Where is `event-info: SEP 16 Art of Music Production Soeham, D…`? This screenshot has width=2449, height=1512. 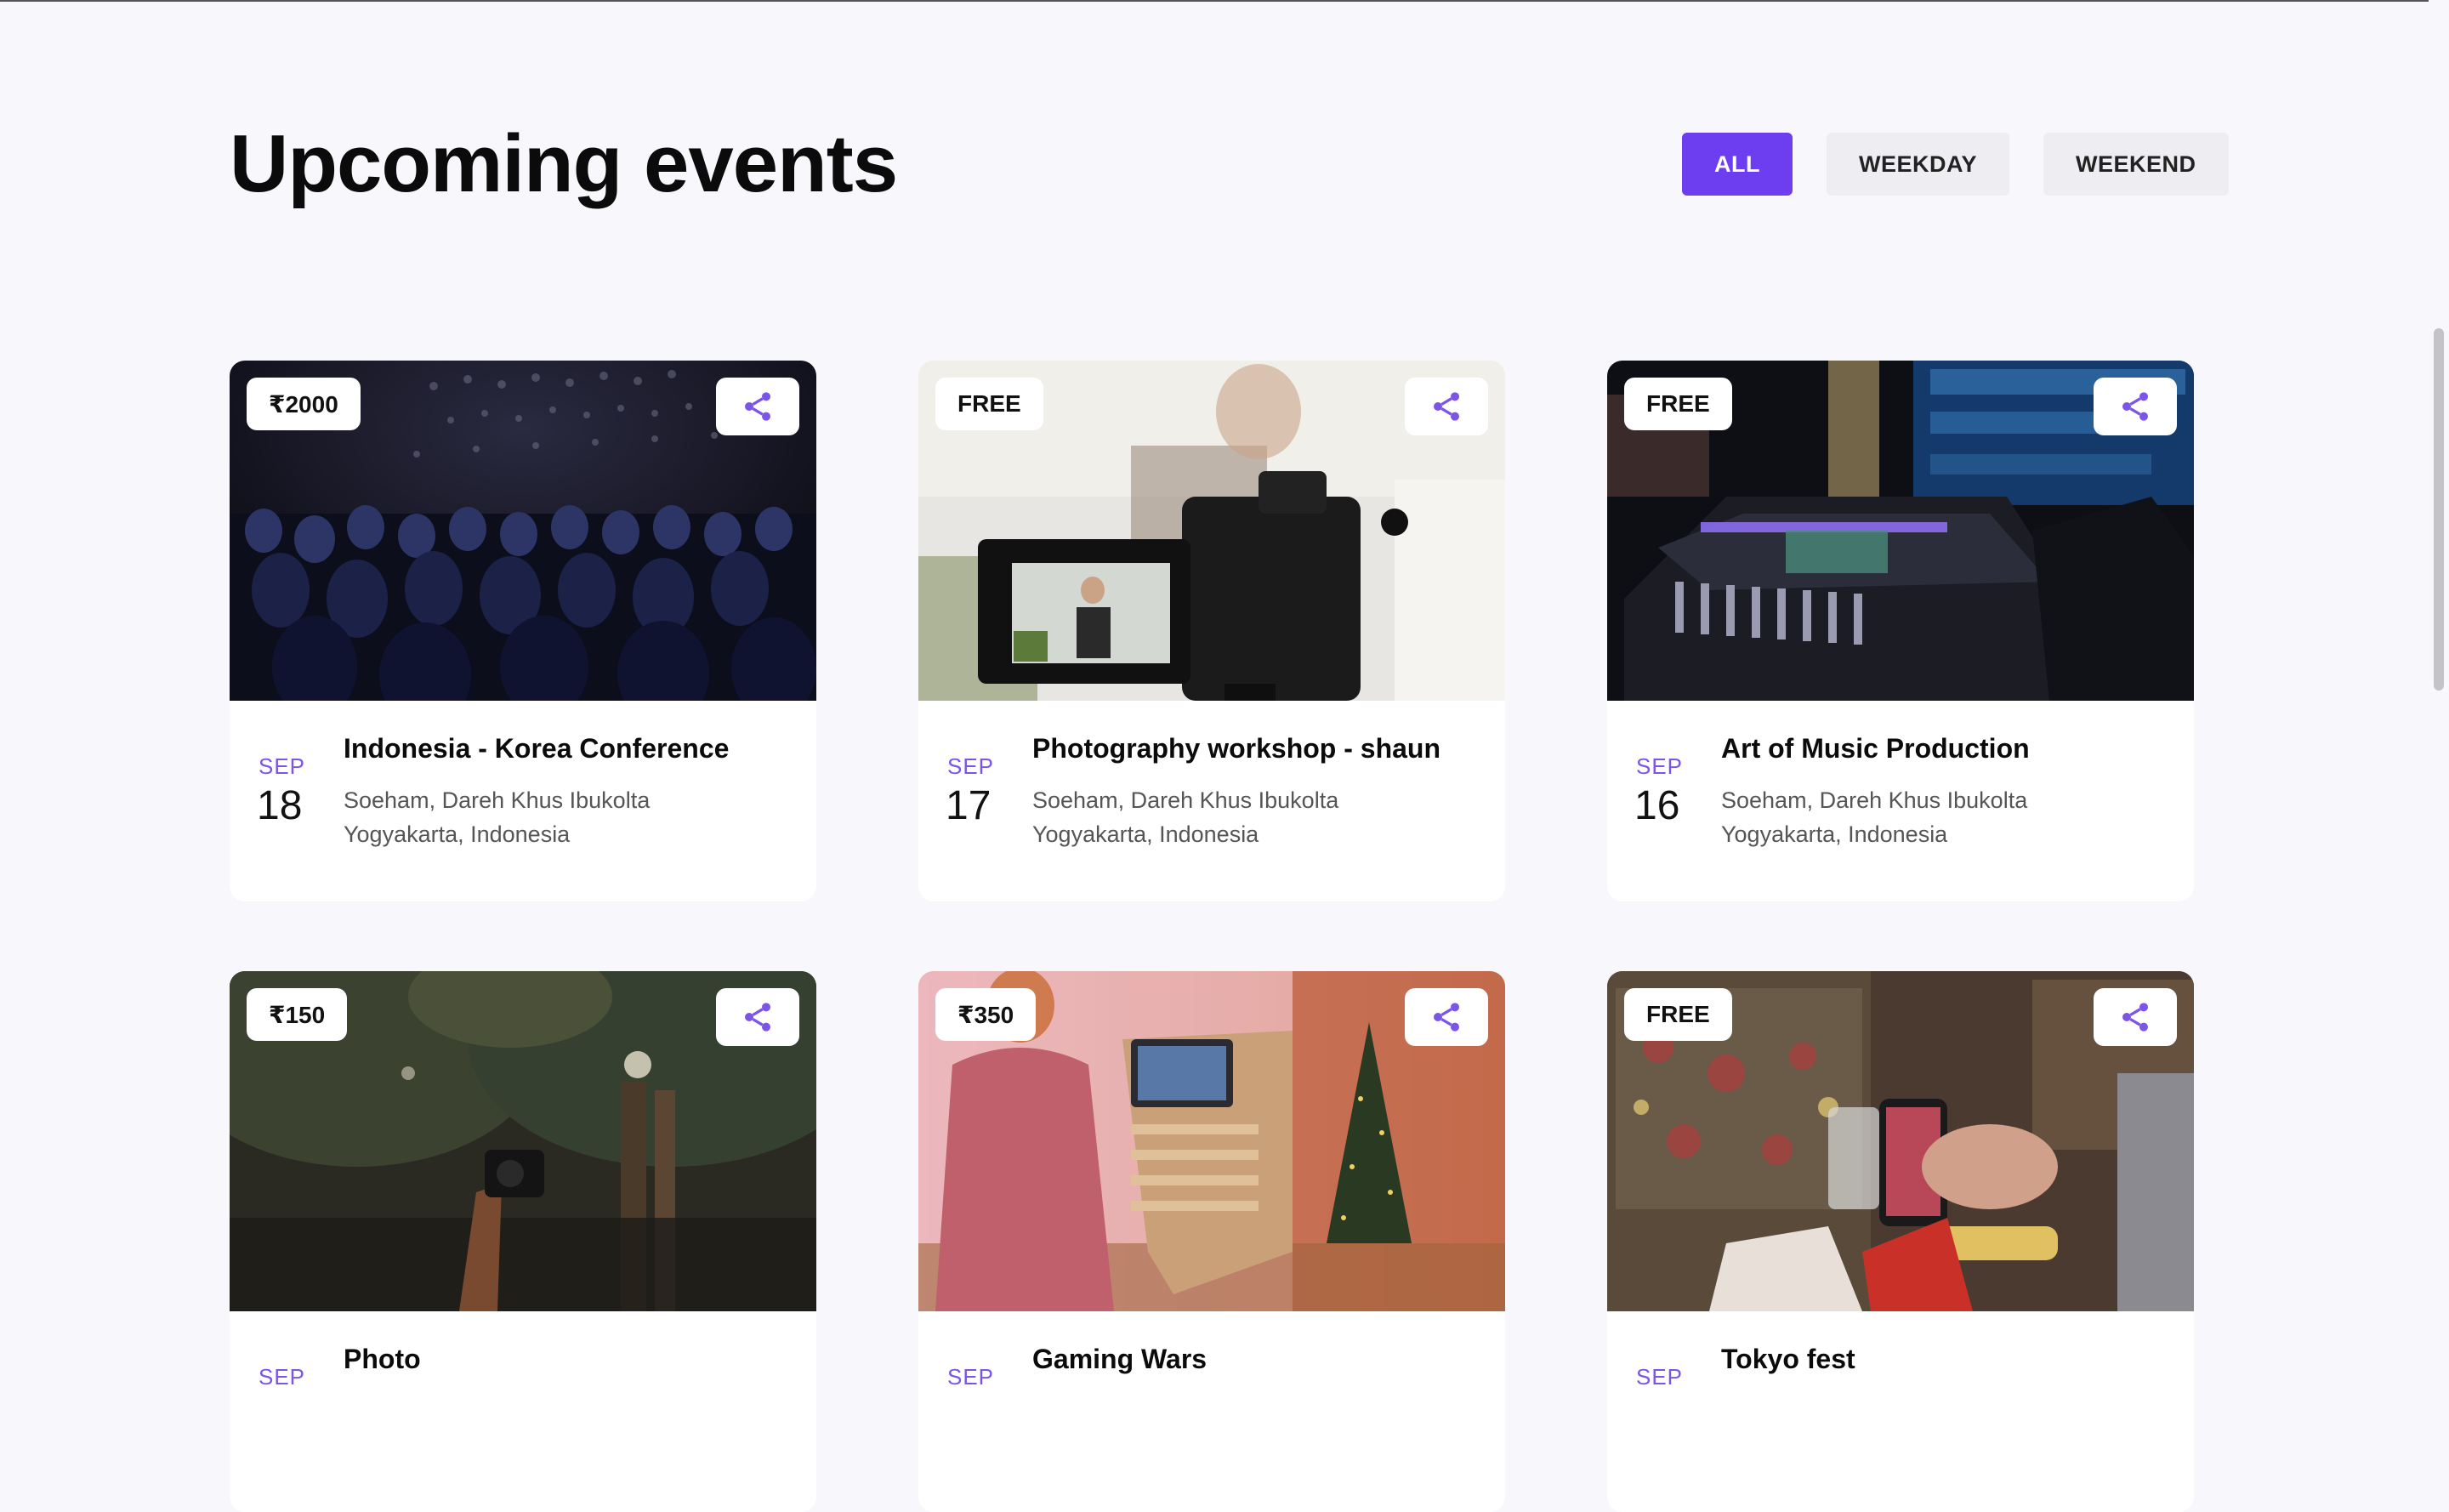
event-info: SEP 16 Art of Music Production Soeham, D… is located at coordinates (1900, 801).